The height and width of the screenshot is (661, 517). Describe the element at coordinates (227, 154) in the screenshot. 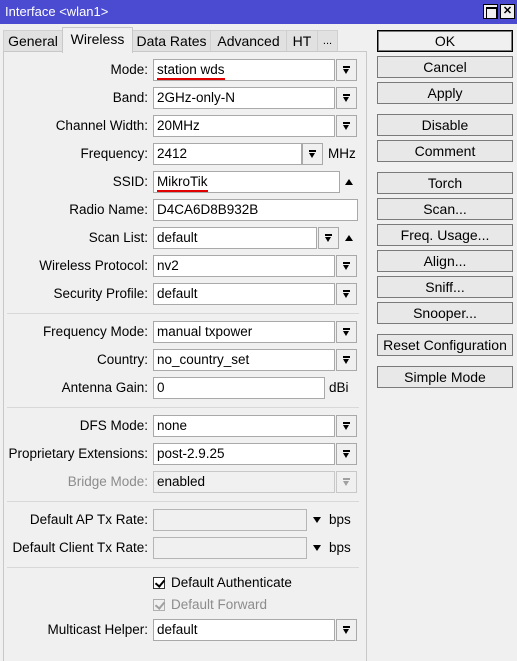

I see `frequency-select: 2412` at that location.